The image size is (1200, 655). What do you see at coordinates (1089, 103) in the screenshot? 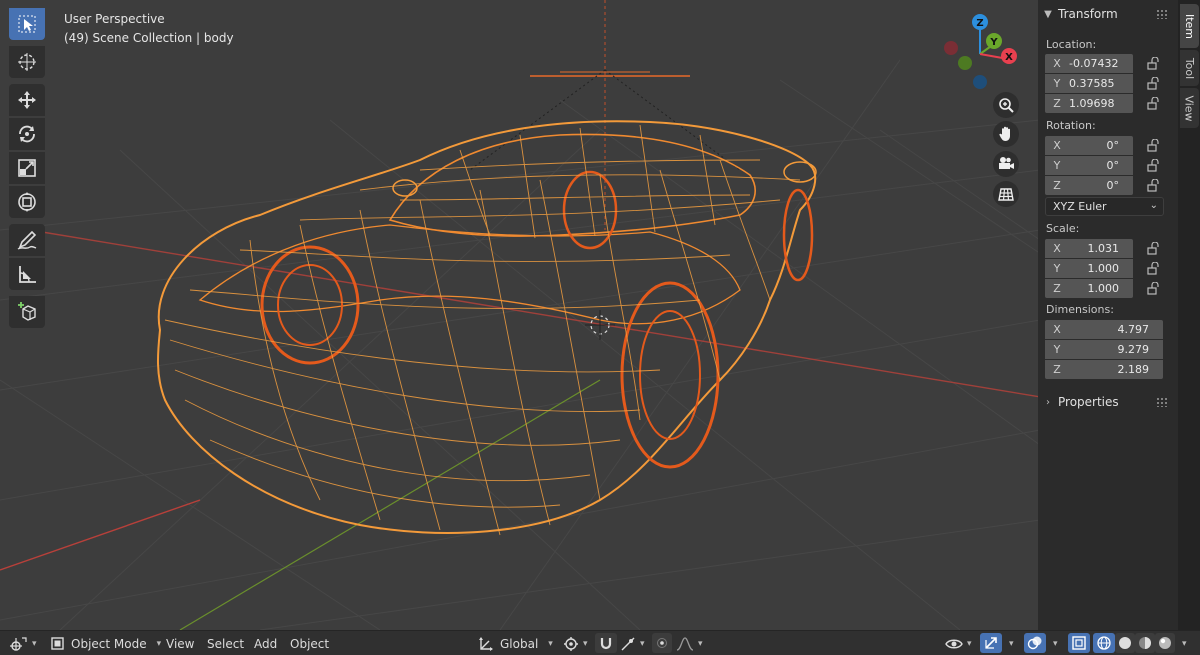
I see `location-z-field: Z 1.09698` at bounding box center [1089, 103].